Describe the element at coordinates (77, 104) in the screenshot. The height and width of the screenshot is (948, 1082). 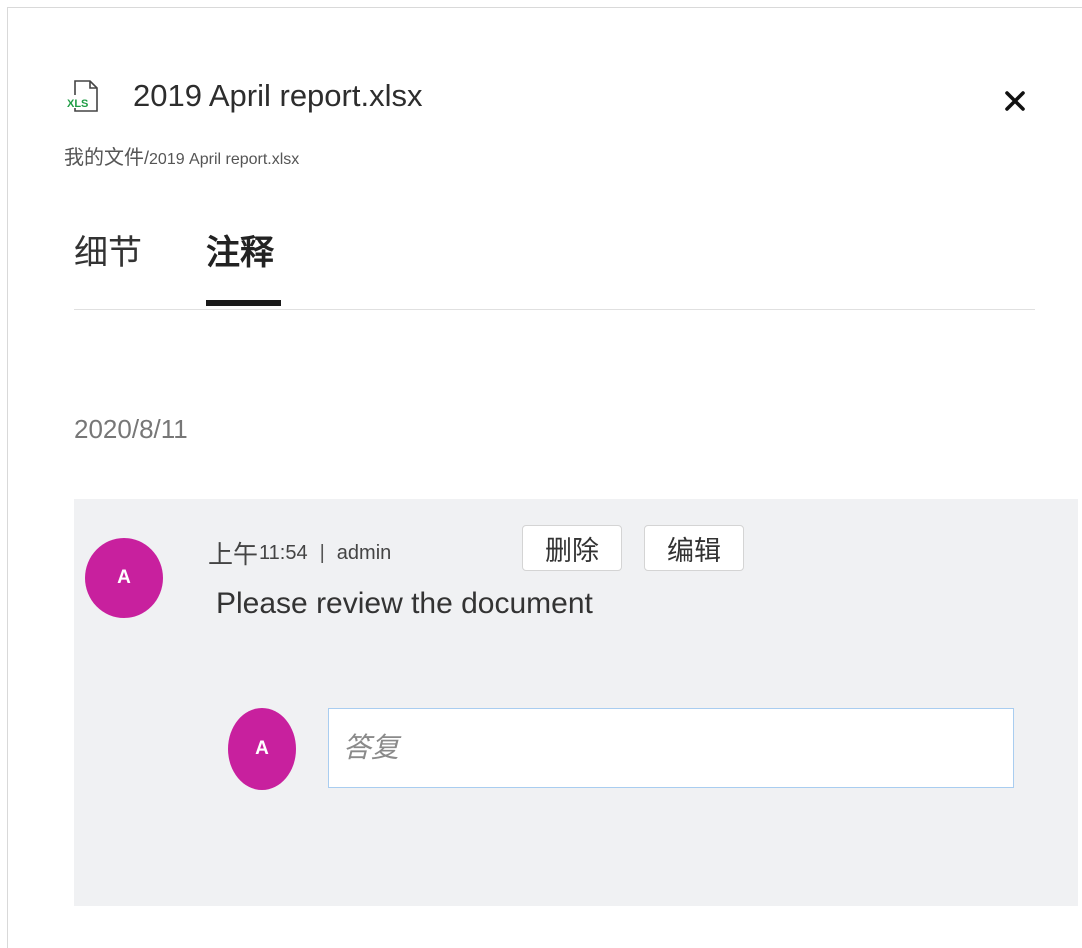
I see `xls-icon-label: XLS` at that location.